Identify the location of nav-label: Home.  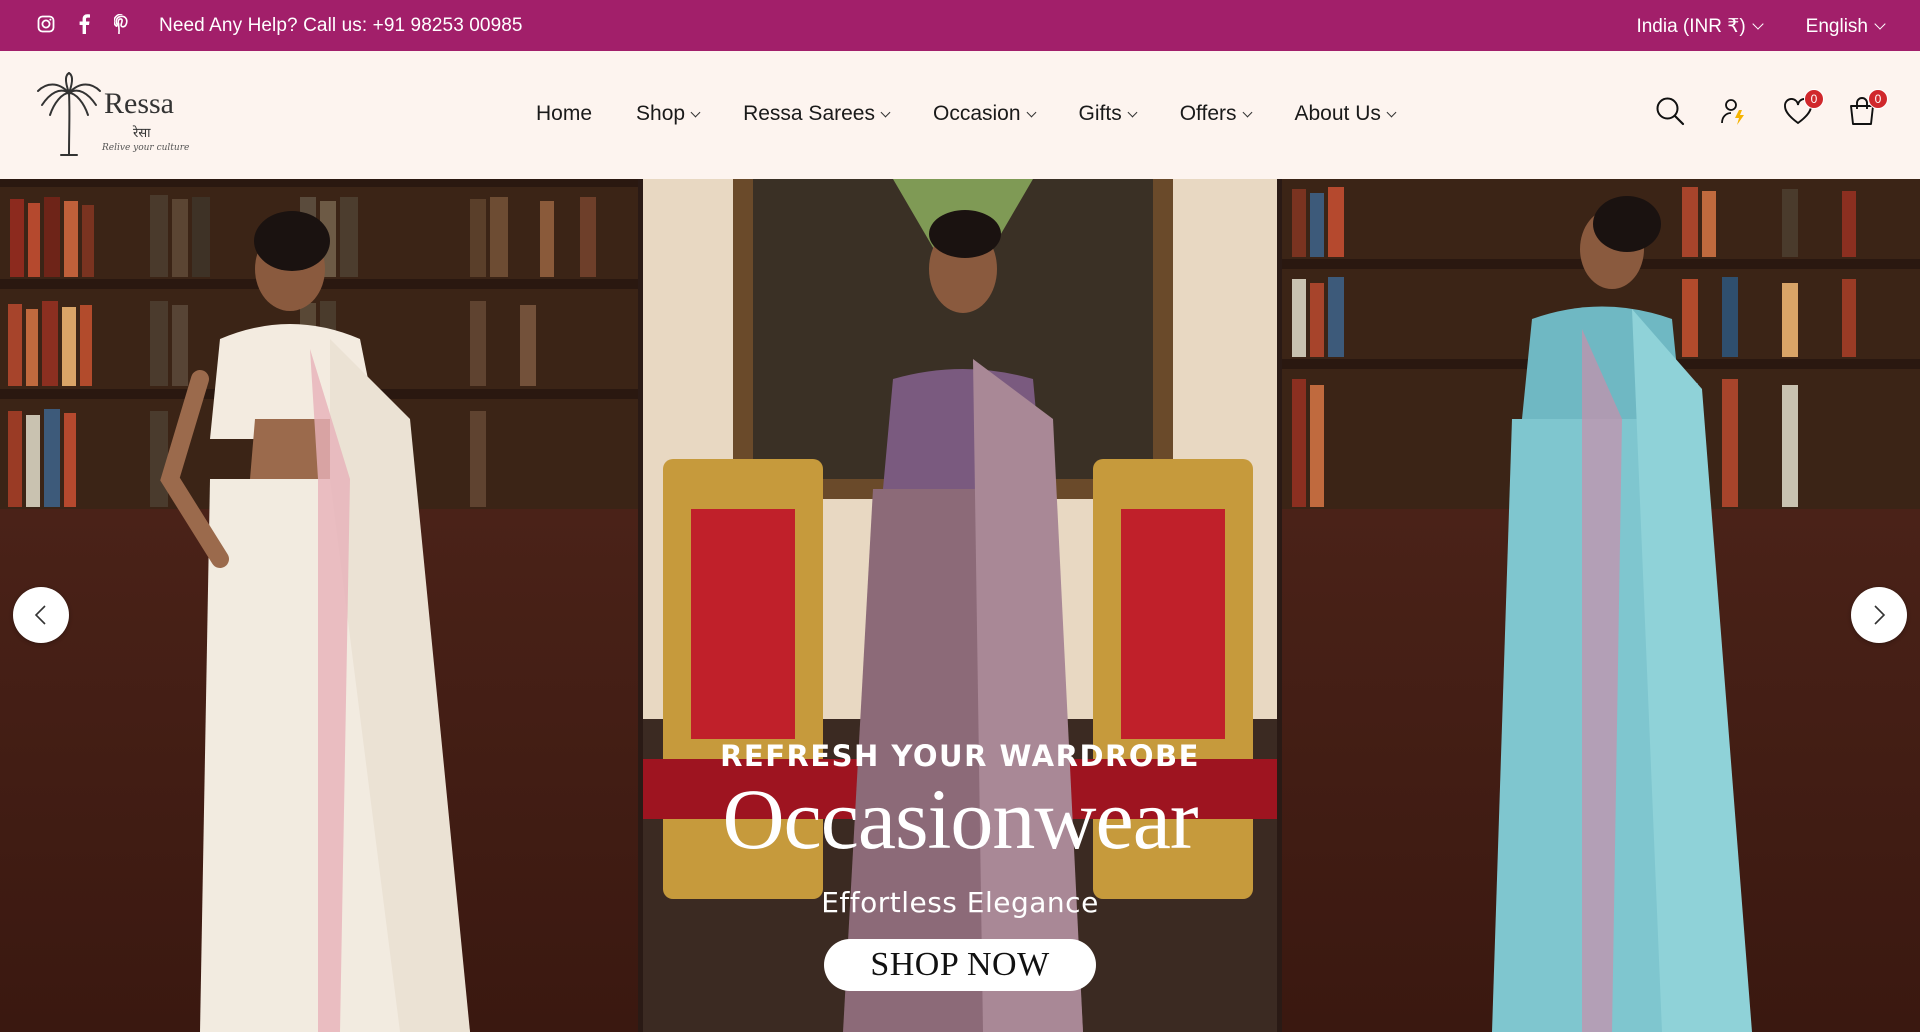
(564, 113).